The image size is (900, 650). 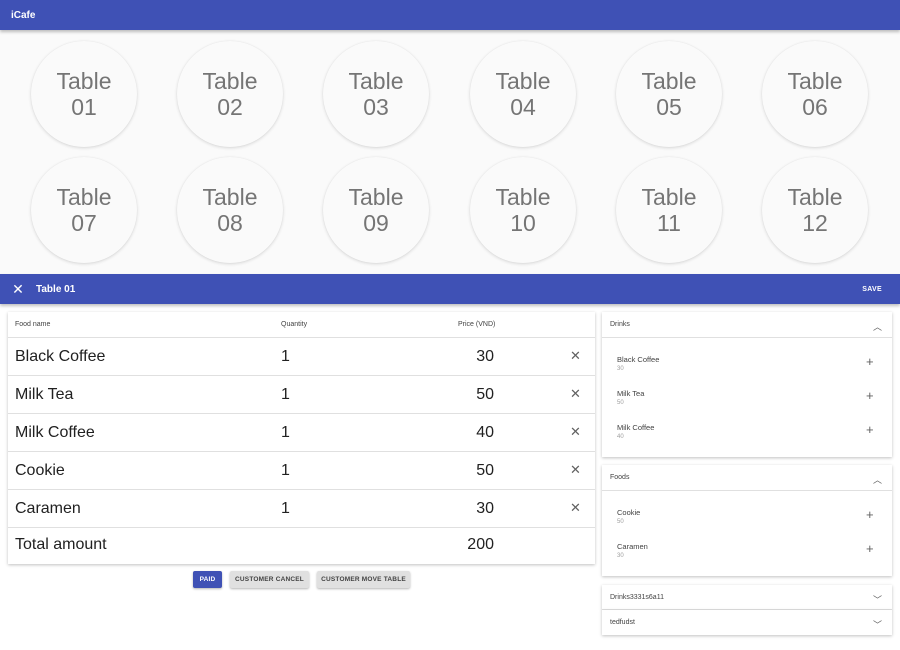 What do you see at coordinates (747, 554) in the screenshot?
I see `list-item: Caramen 30 +` at bounding box center [747, 554].